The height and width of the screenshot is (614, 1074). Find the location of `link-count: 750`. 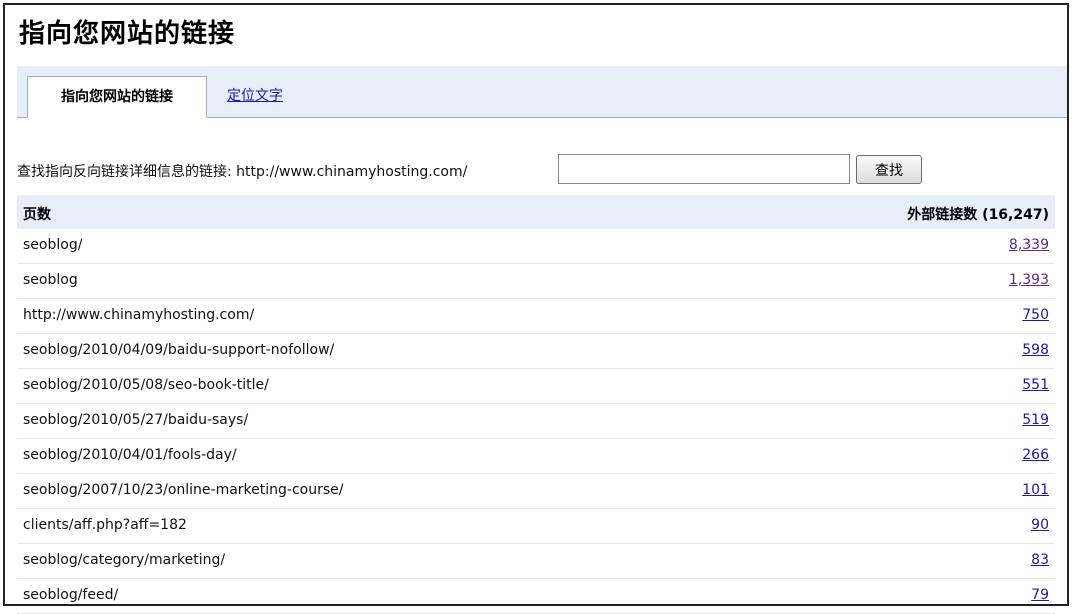

link-count: 750 is located at coordinates (1035, 315).